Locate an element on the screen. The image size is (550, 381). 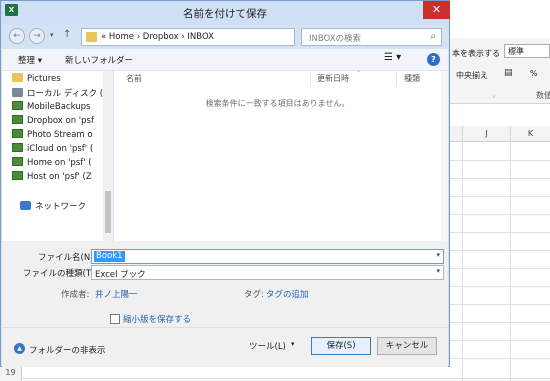
new-folder-button: 新しいフォルダー is located at coordinates (99, 60).